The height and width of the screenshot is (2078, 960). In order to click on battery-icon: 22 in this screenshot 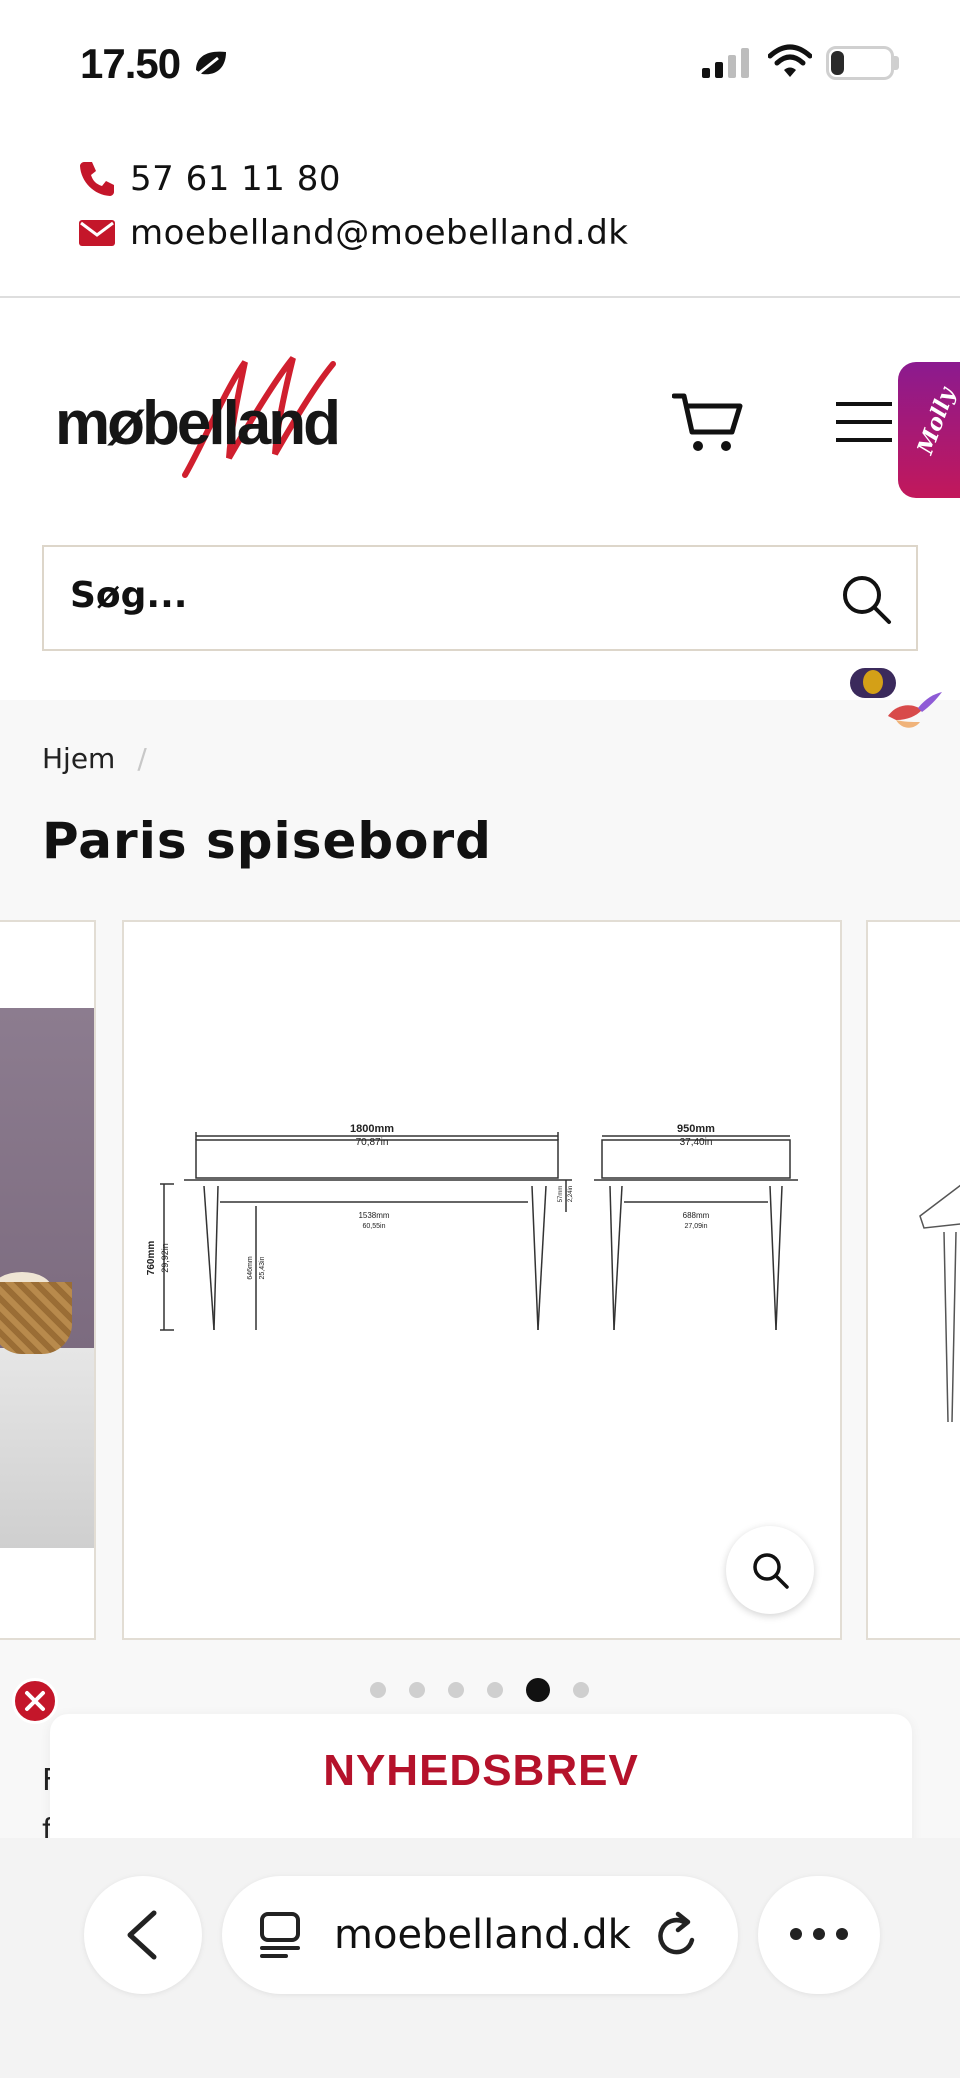, I will do `click(860, 63)`.